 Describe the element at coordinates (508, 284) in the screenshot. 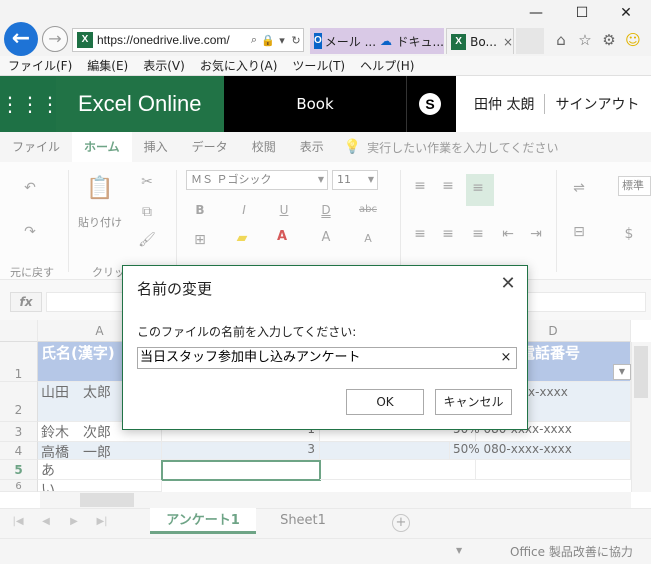

I see `dialog-close-icon: ✕` at that location.